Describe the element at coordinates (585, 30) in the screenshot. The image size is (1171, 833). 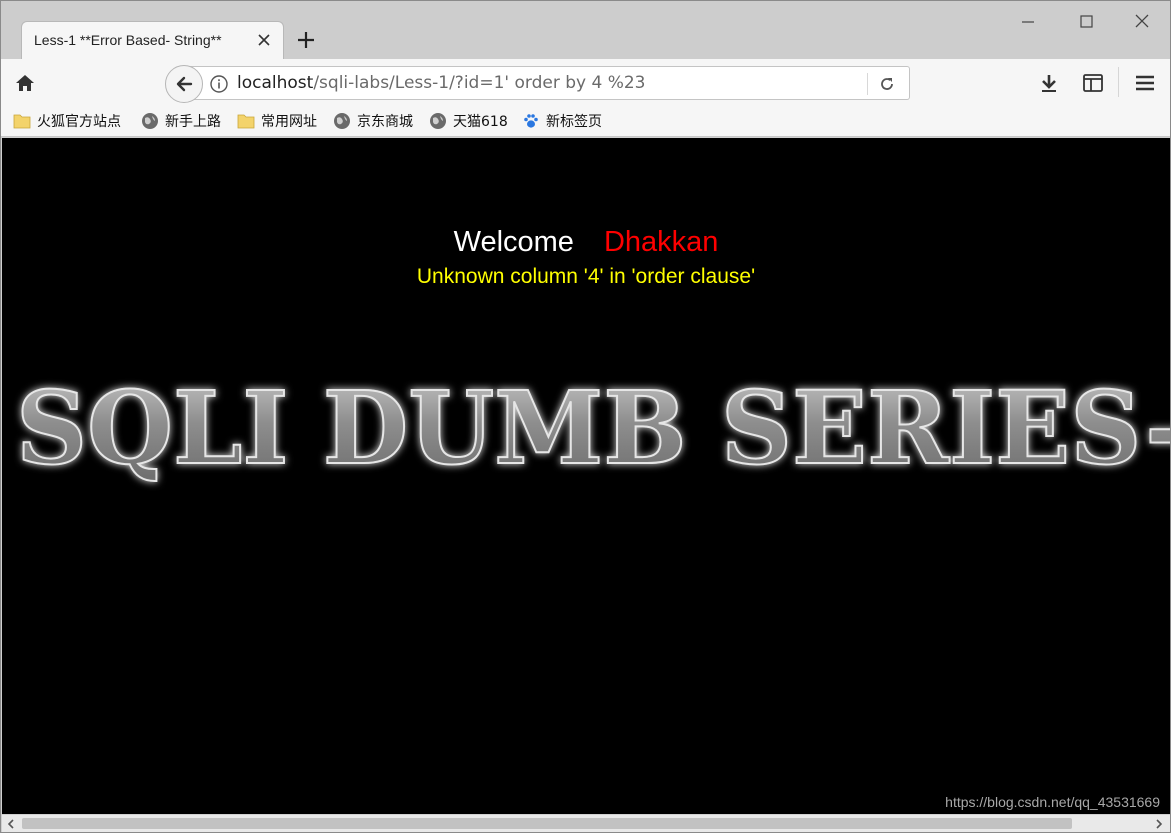
I see `tab-strip: Less-1 **Error Based- String**` at that location.